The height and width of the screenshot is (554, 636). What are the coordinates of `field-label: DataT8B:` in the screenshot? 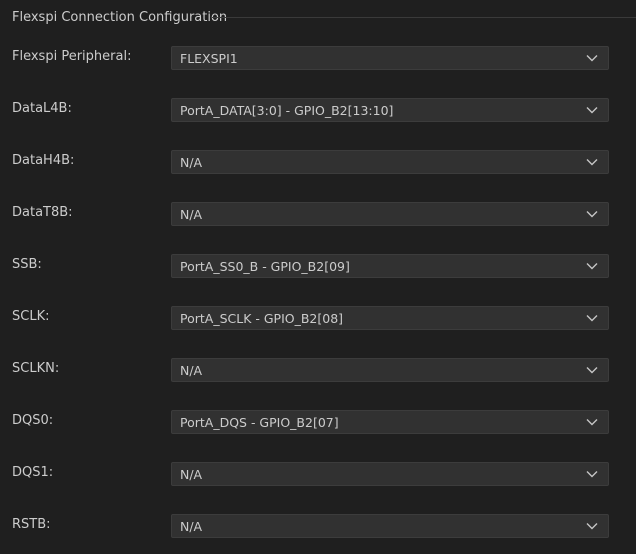 It's located at (42, 212).